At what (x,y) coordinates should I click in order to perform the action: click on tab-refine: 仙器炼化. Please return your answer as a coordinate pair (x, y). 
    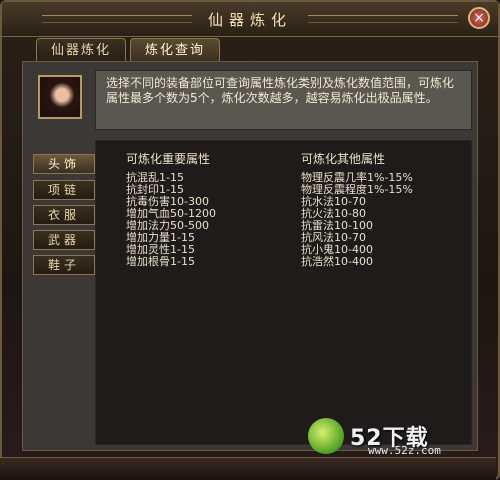
    Looking at the image, I should click on (81, 50).